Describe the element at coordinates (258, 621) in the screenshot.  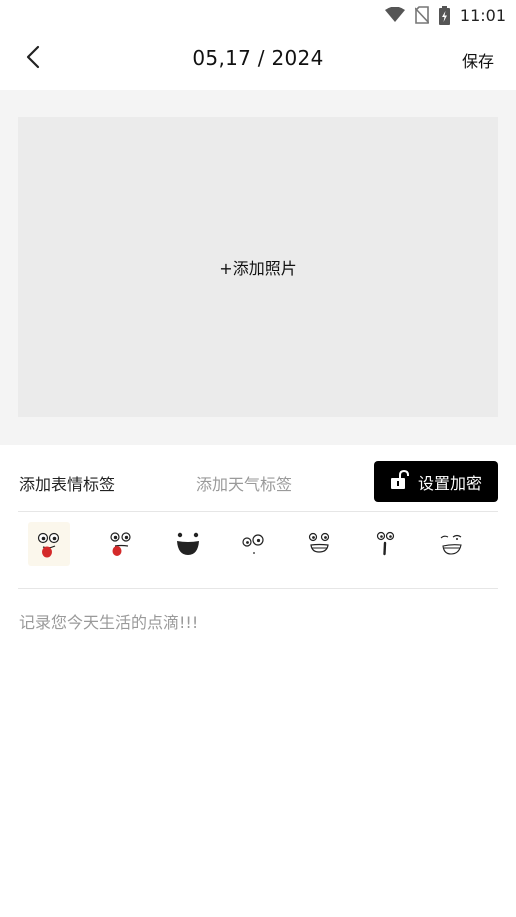
I see `diary-note-input: 记录您今天生活的点滴!!!` at that location.